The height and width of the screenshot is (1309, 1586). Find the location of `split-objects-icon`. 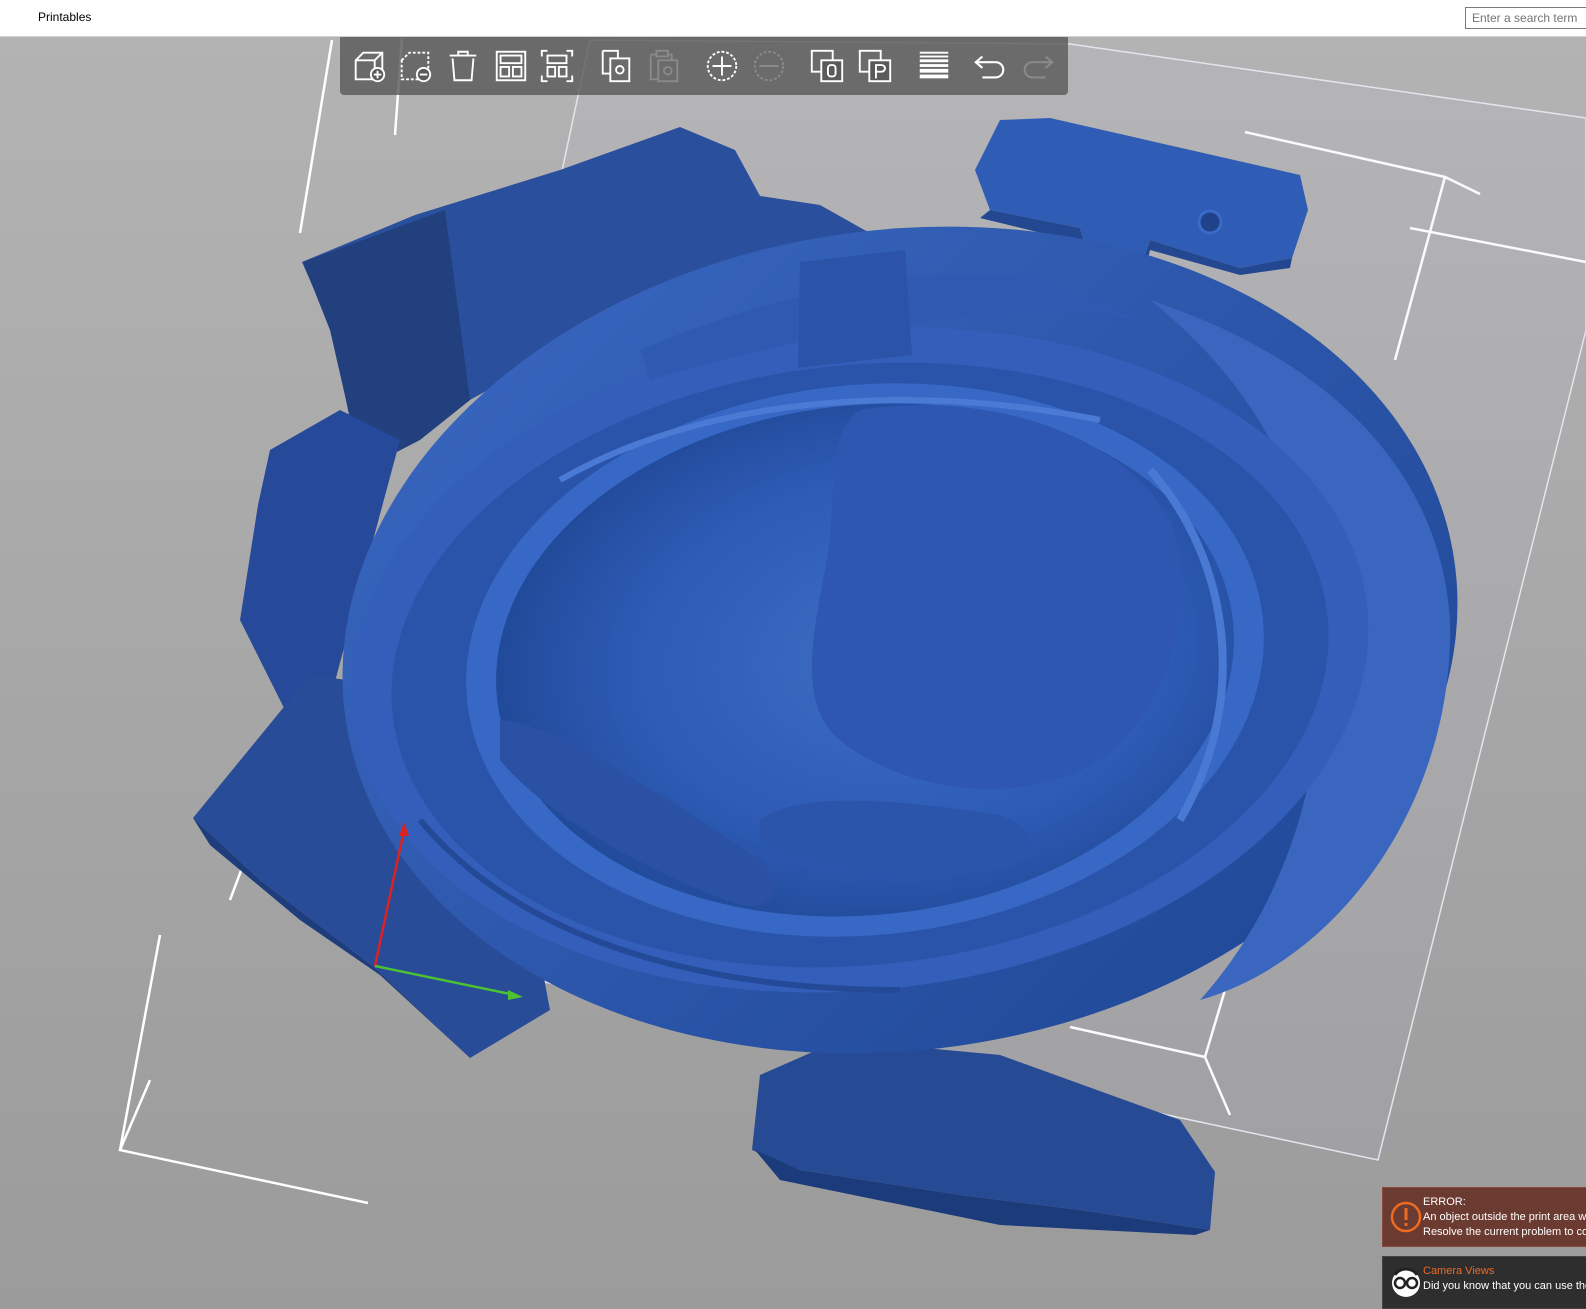

split-objects-icon is located at coordinates (827, 66).